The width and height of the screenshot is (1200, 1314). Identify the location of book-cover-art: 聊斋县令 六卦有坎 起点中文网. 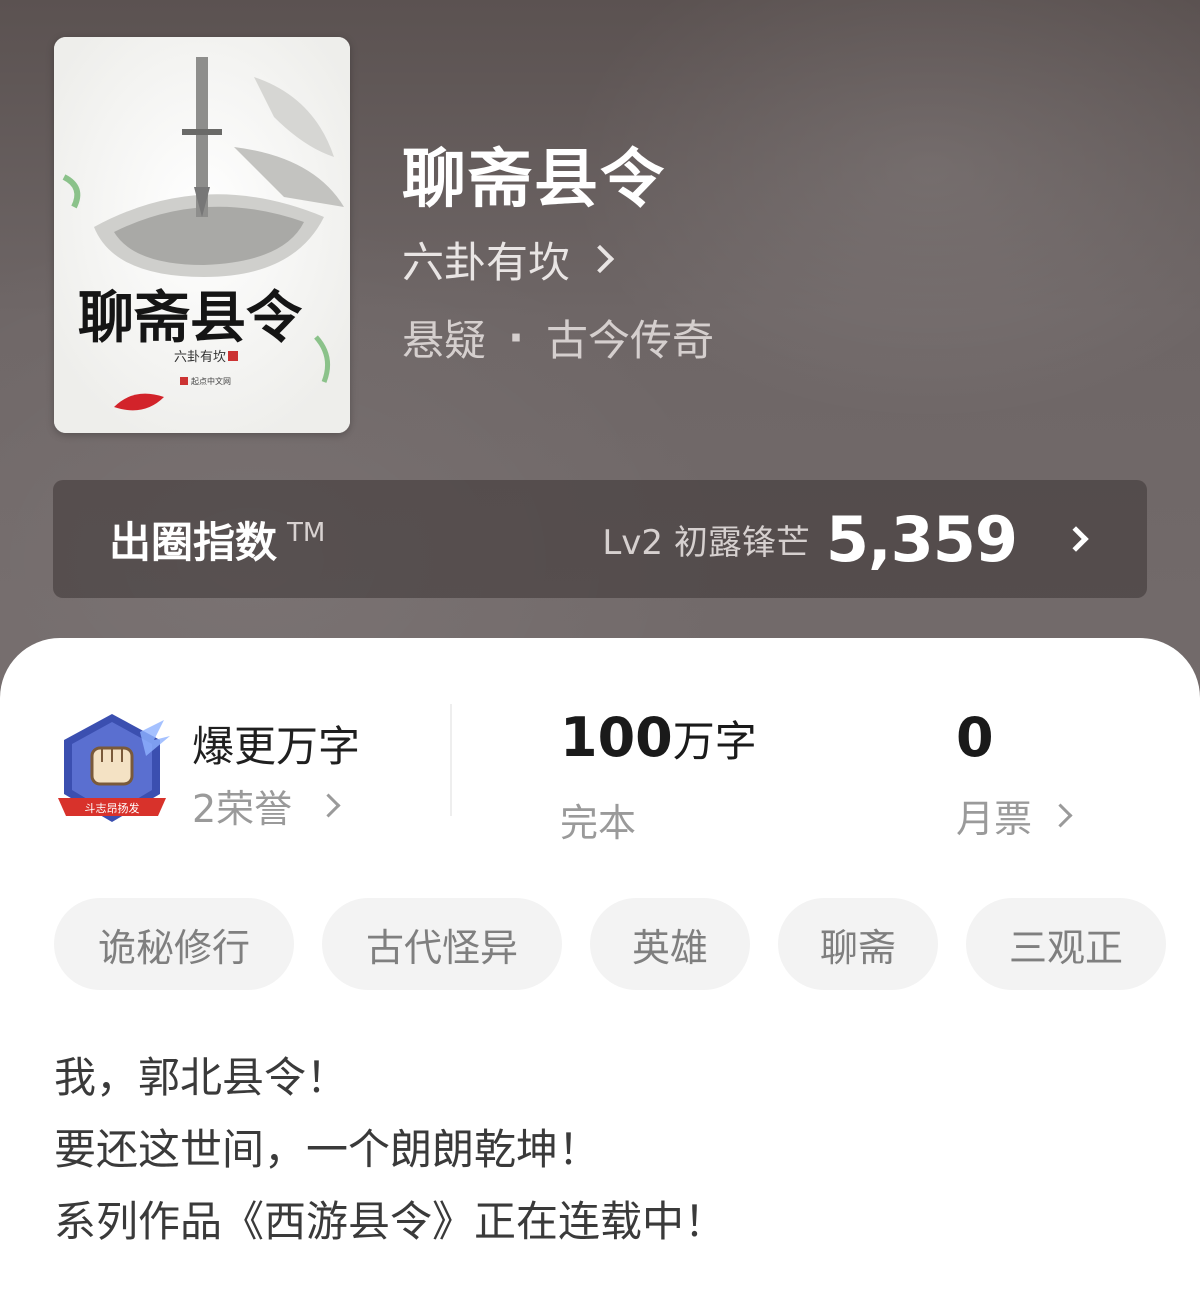
(202, 235).